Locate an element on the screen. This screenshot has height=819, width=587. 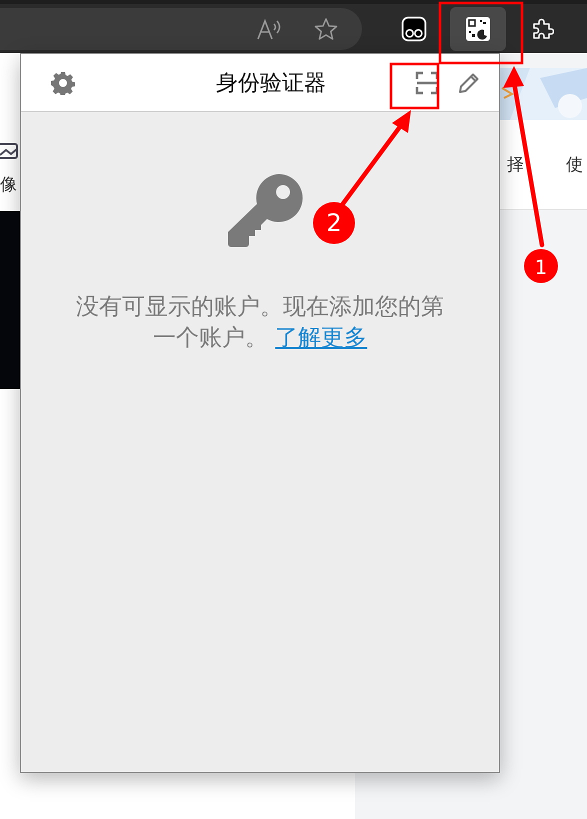
mask-icon is located at coordinates (414, 29).